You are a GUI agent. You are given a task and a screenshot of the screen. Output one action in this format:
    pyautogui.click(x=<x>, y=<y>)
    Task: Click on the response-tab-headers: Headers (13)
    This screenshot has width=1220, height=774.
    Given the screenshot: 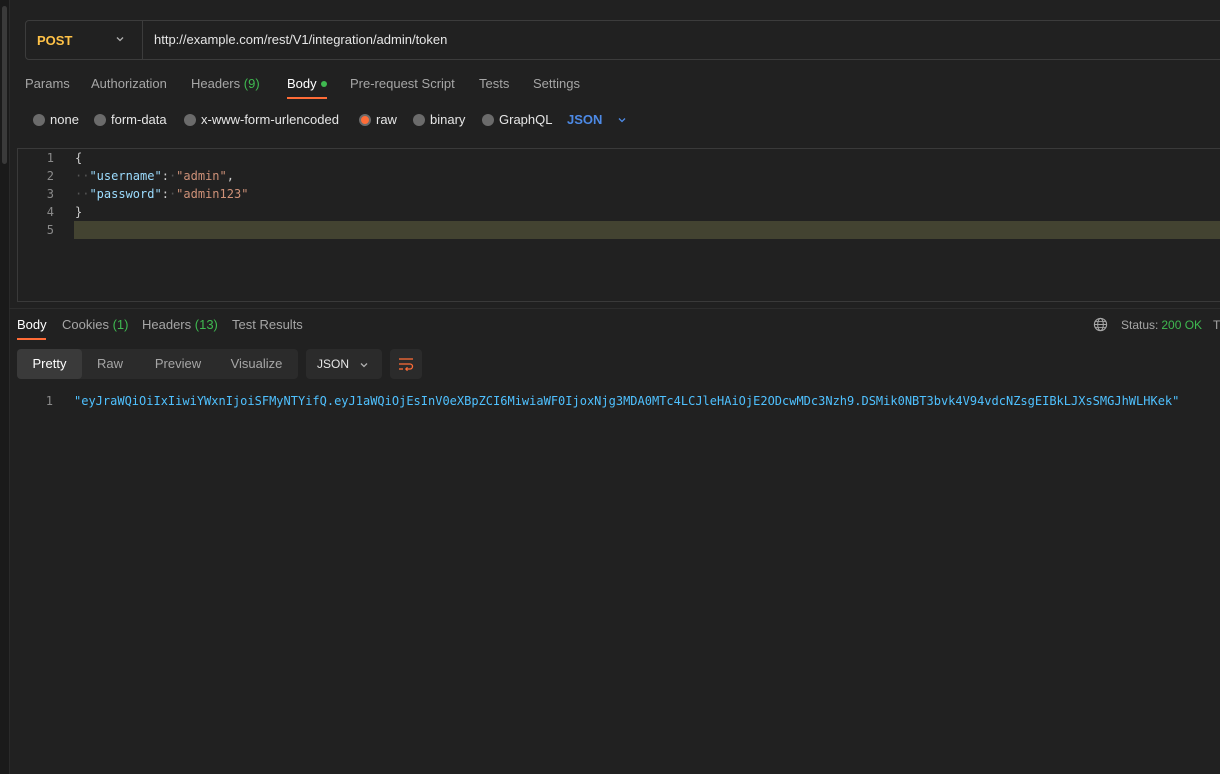 What is the action you would take?
    pyautogui.click(x=180, y=324)
    